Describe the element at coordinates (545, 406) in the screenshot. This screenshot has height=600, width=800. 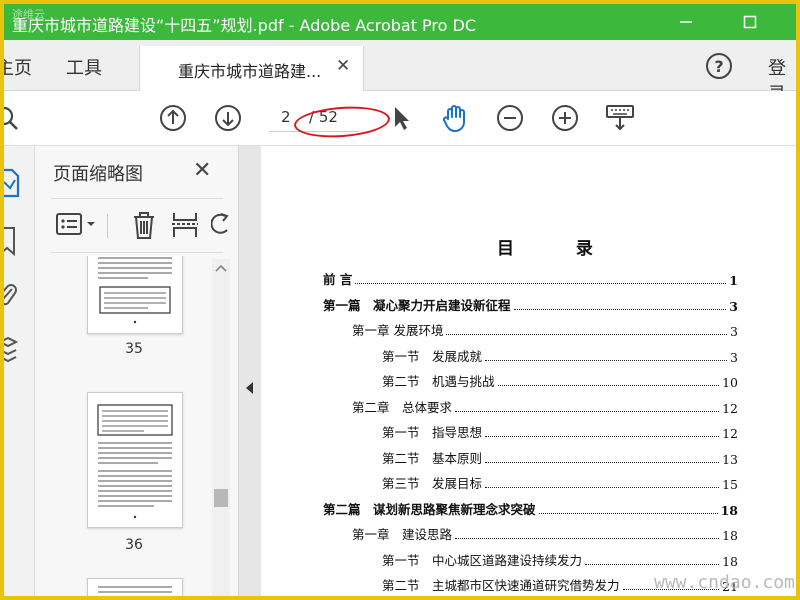
I see `toc-entry: 第二章 总体要求 12` at that location.